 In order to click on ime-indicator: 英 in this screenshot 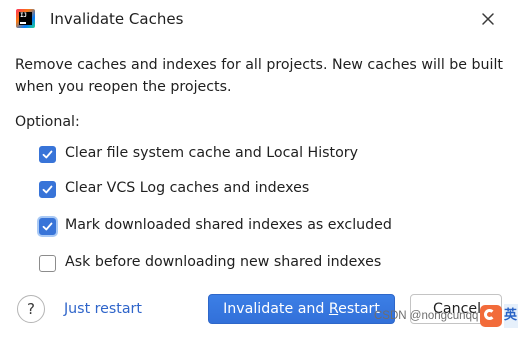, I will do `click(511, 316)`.